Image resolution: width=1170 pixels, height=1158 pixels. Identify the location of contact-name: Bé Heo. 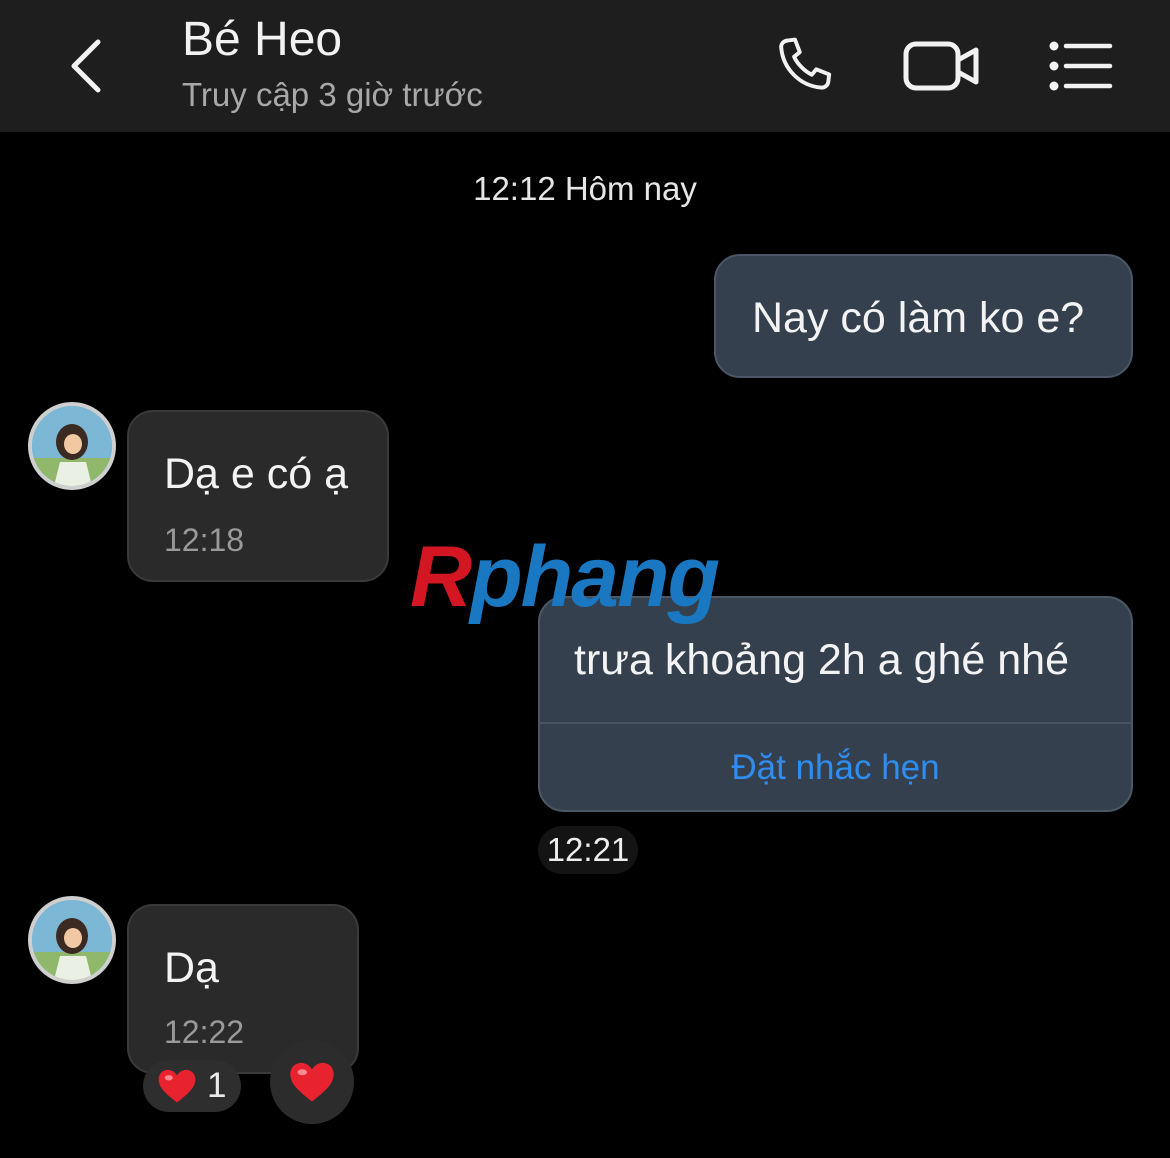
(262, 39).